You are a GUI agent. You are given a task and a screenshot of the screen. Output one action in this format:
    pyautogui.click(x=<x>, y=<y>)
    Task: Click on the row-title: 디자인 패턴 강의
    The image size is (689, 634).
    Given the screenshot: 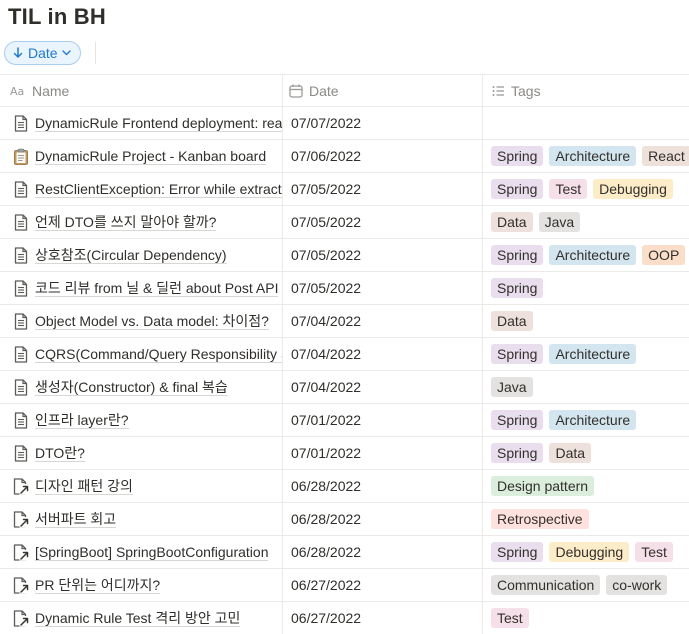 What is the action you would take?
    pyautogui.click(x=84, y=486)
    